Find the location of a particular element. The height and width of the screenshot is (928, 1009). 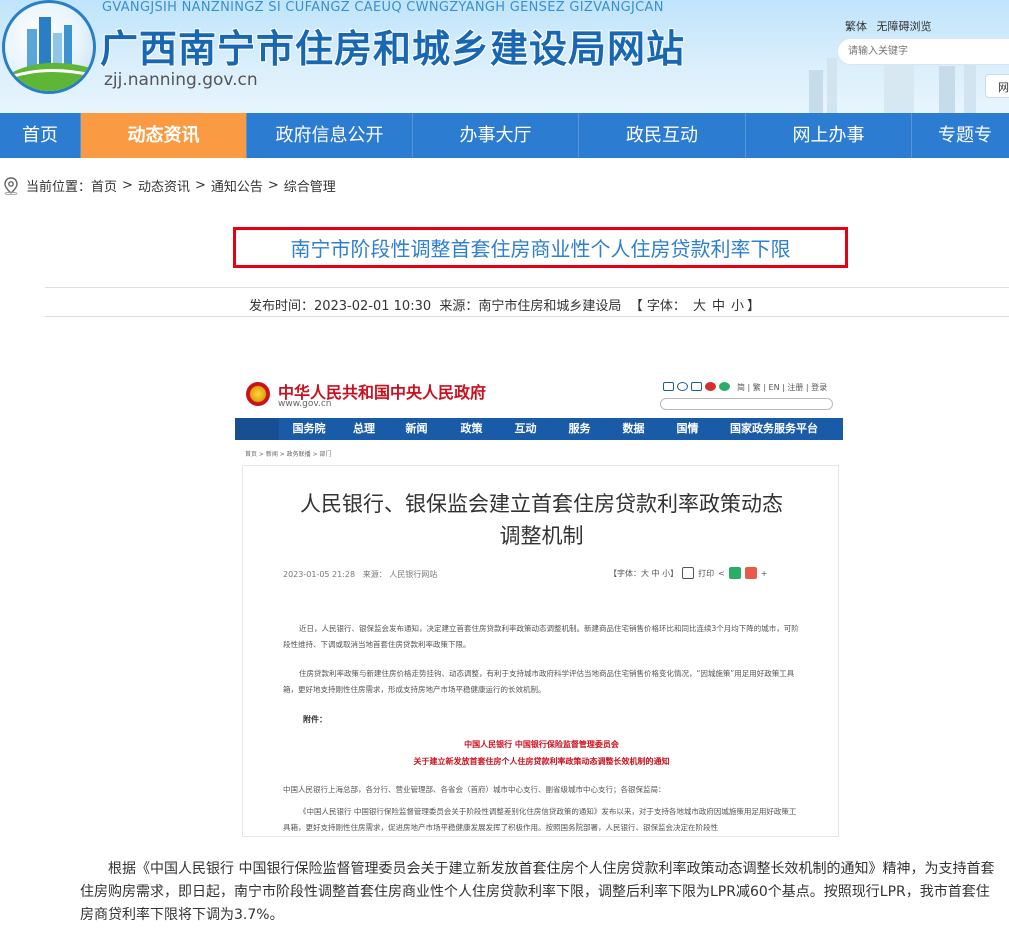

gov-notice-title: 关于建立新发放首套住房个人住房贷款利率政策动态调整长效机制的通知 is located at coordinates (541, 761).